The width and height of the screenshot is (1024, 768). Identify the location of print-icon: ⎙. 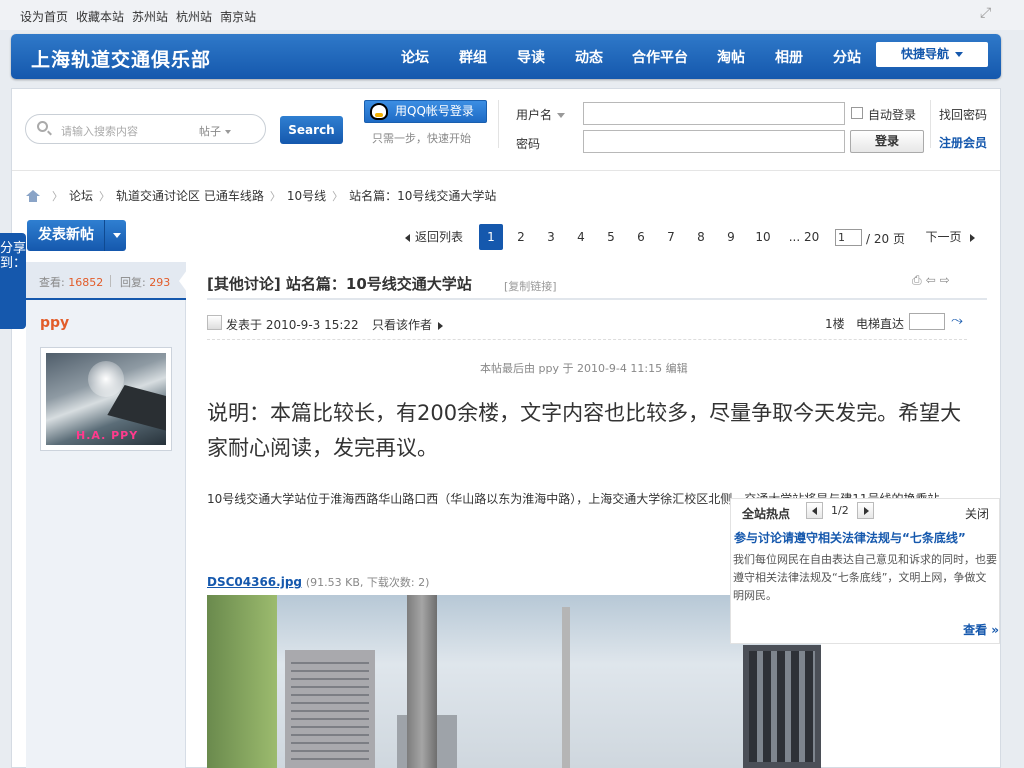
(917, 280).